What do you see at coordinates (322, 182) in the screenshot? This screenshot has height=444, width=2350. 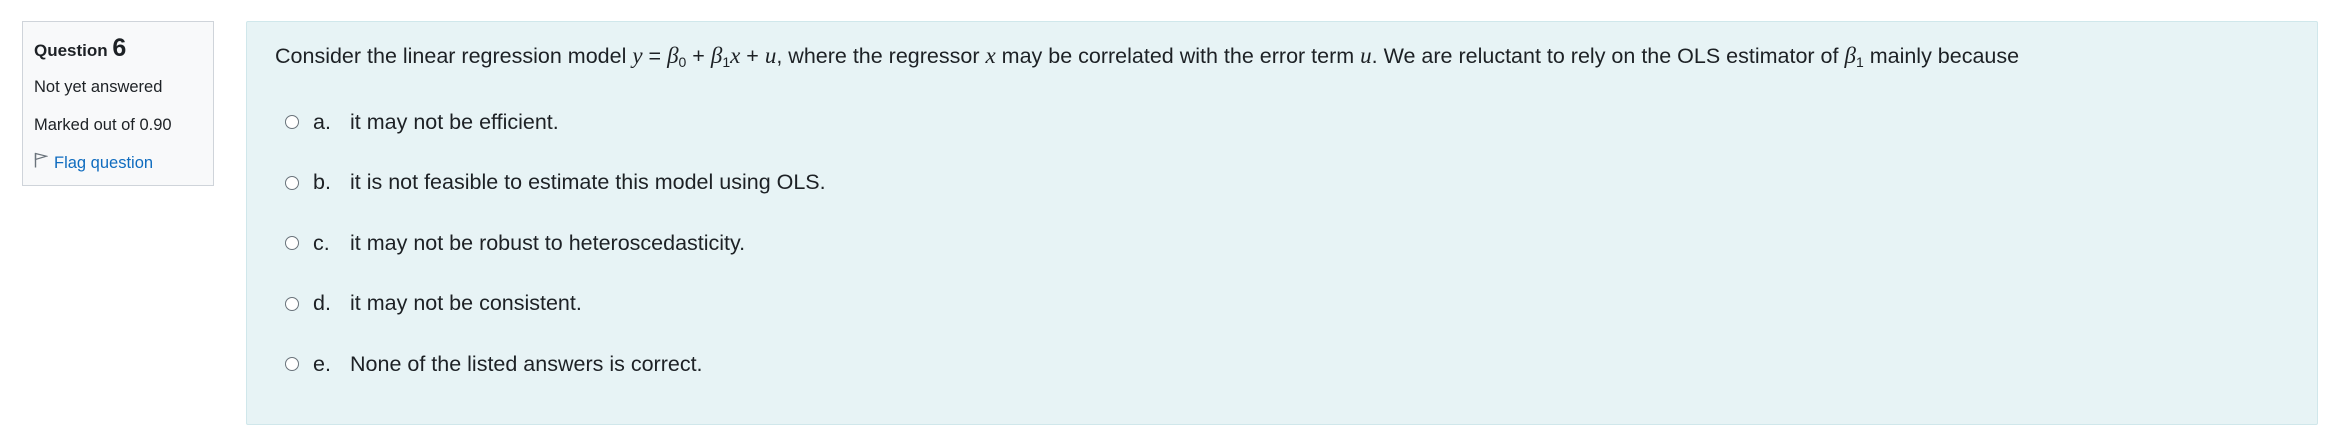 I see `option-letter: b.` at bounding box center [322, 182].